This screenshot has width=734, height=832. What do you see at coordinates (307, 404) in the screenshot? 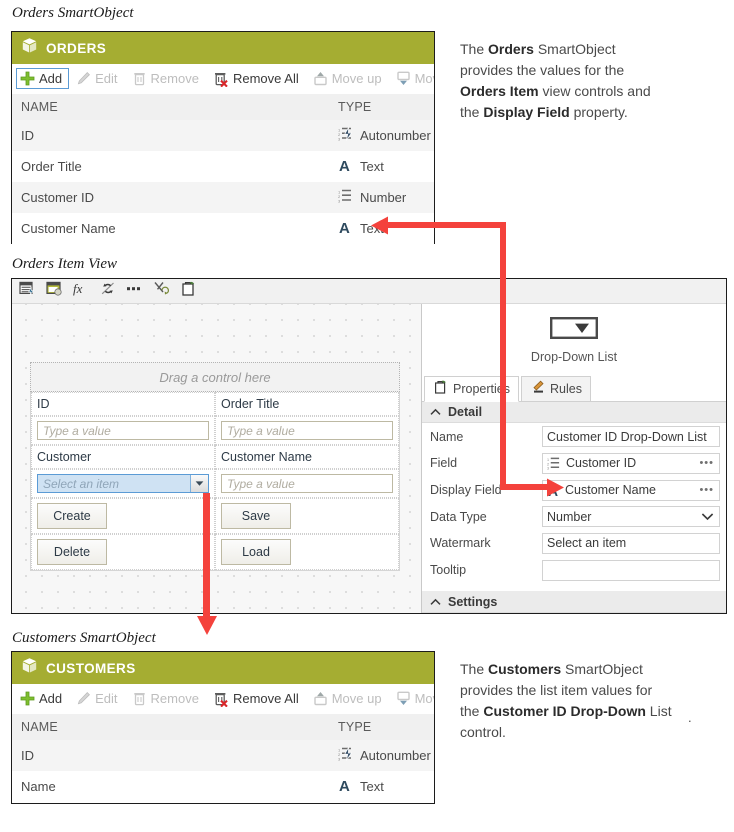
I see `form-cell: Order Title` at bounding box center [307, 404].